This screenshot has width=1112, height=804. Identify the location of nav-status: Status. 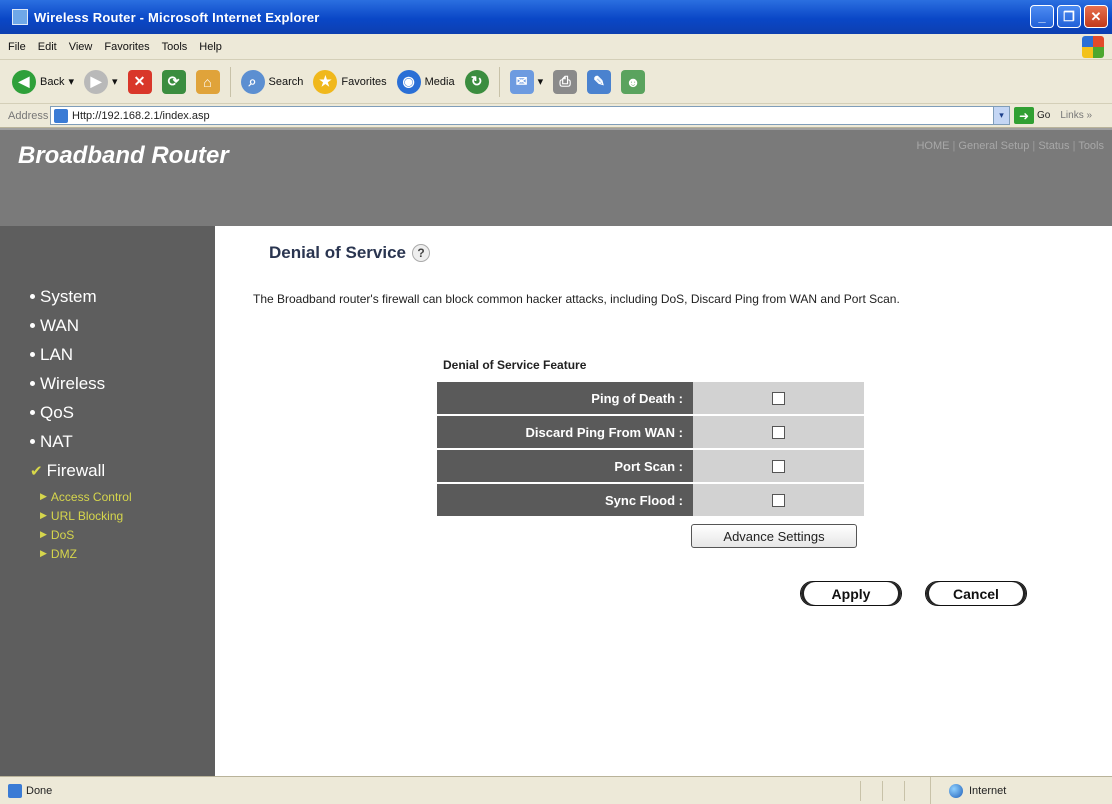
(1053, 146).